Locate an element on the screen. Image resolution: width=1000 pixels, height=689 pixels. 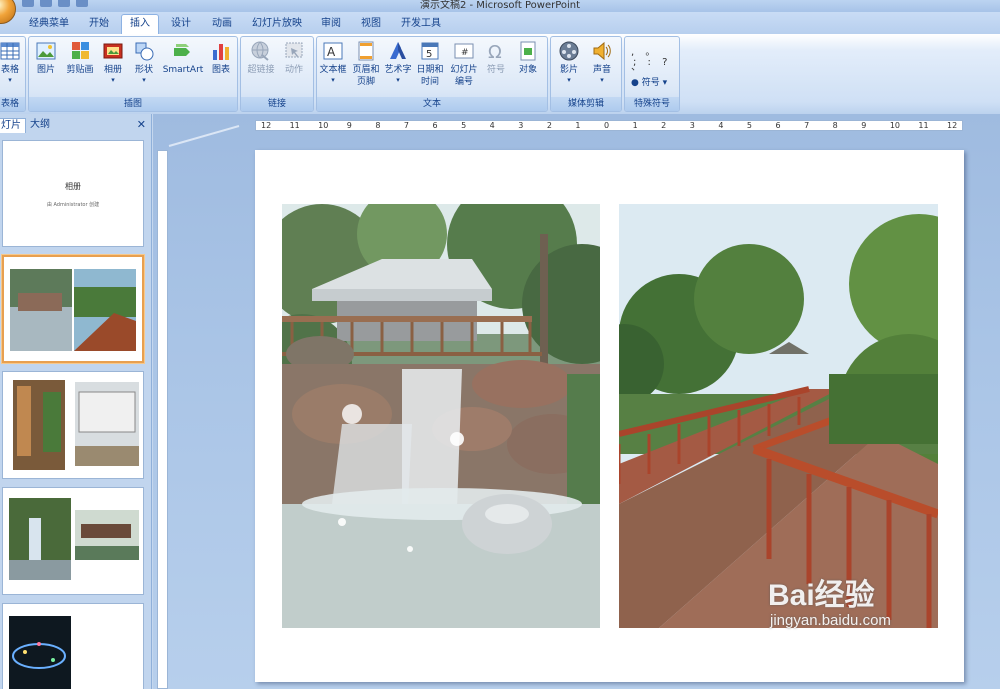
wordart-button: 艺术字 ▾ is located at coordinates (398, 62).